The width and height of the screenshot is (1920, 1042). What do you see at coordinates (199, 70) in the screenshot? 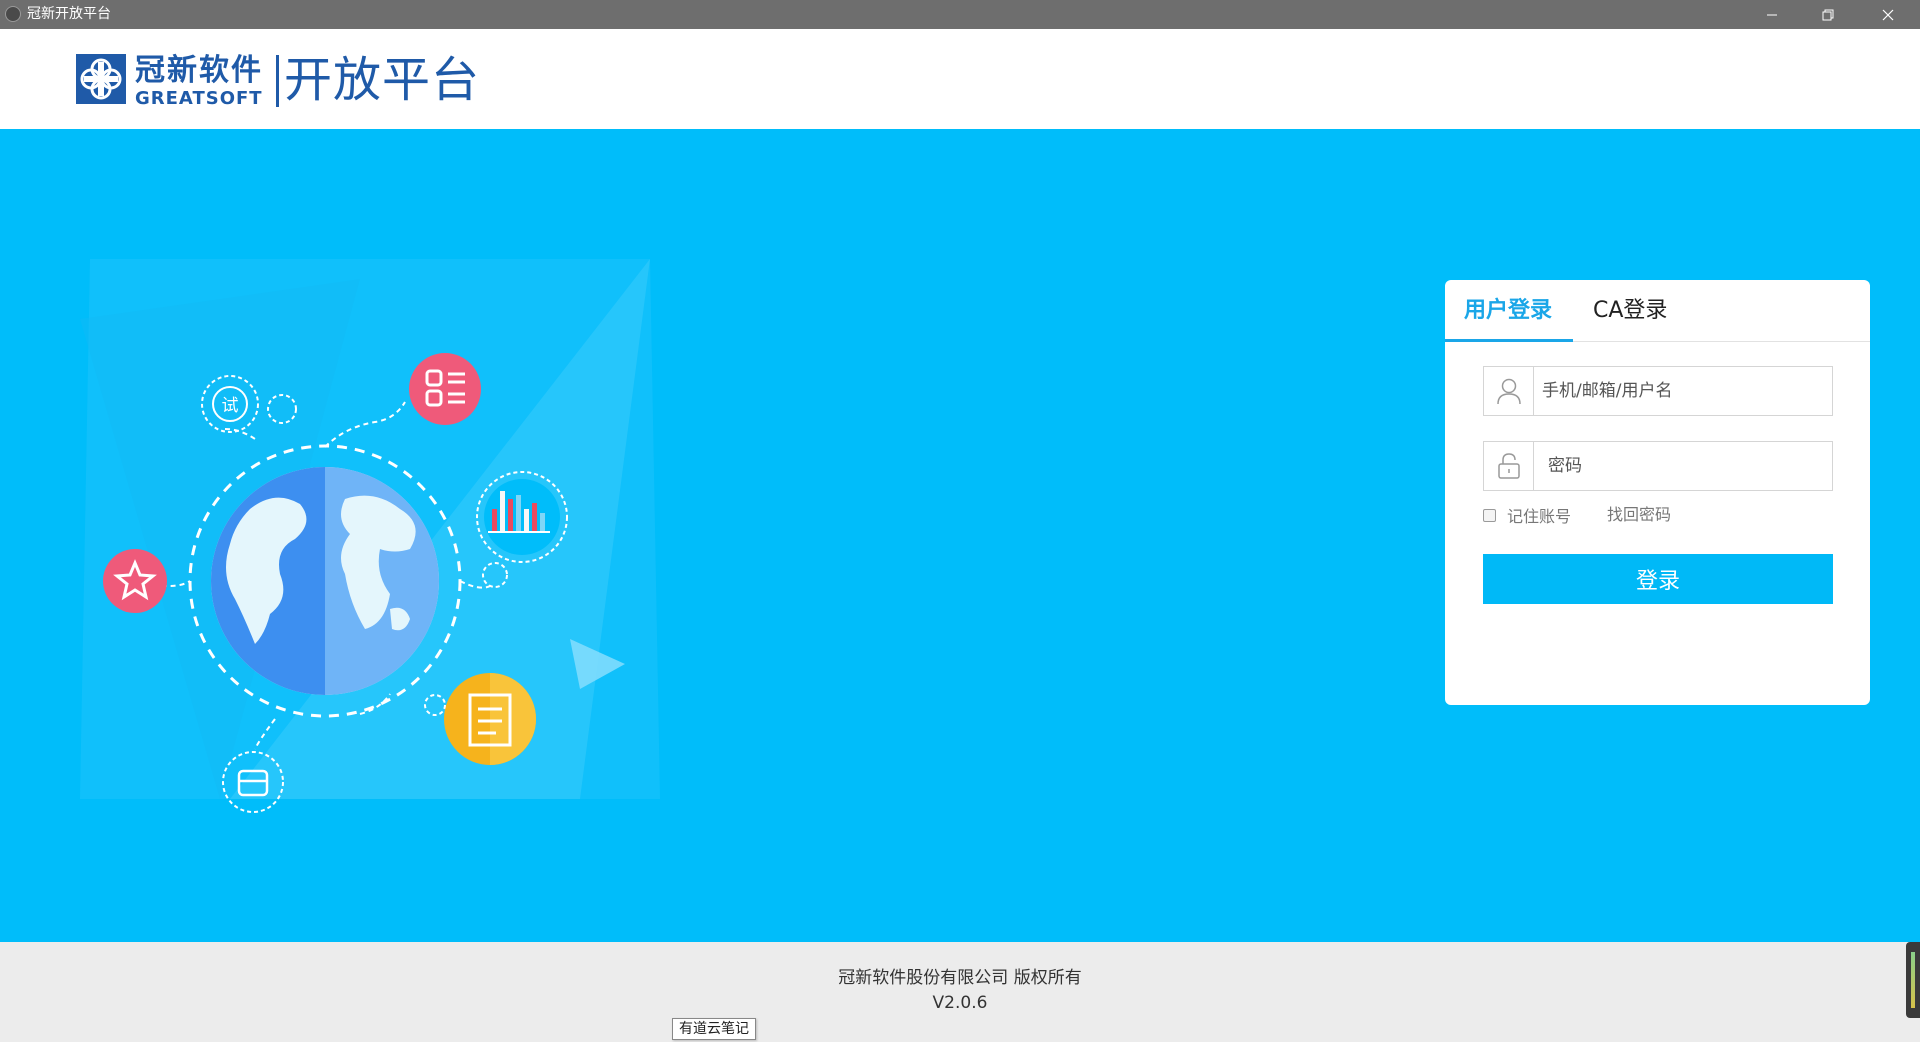
I see `brand-name-cn: 冠新软件` at bounding box center [199, 70].